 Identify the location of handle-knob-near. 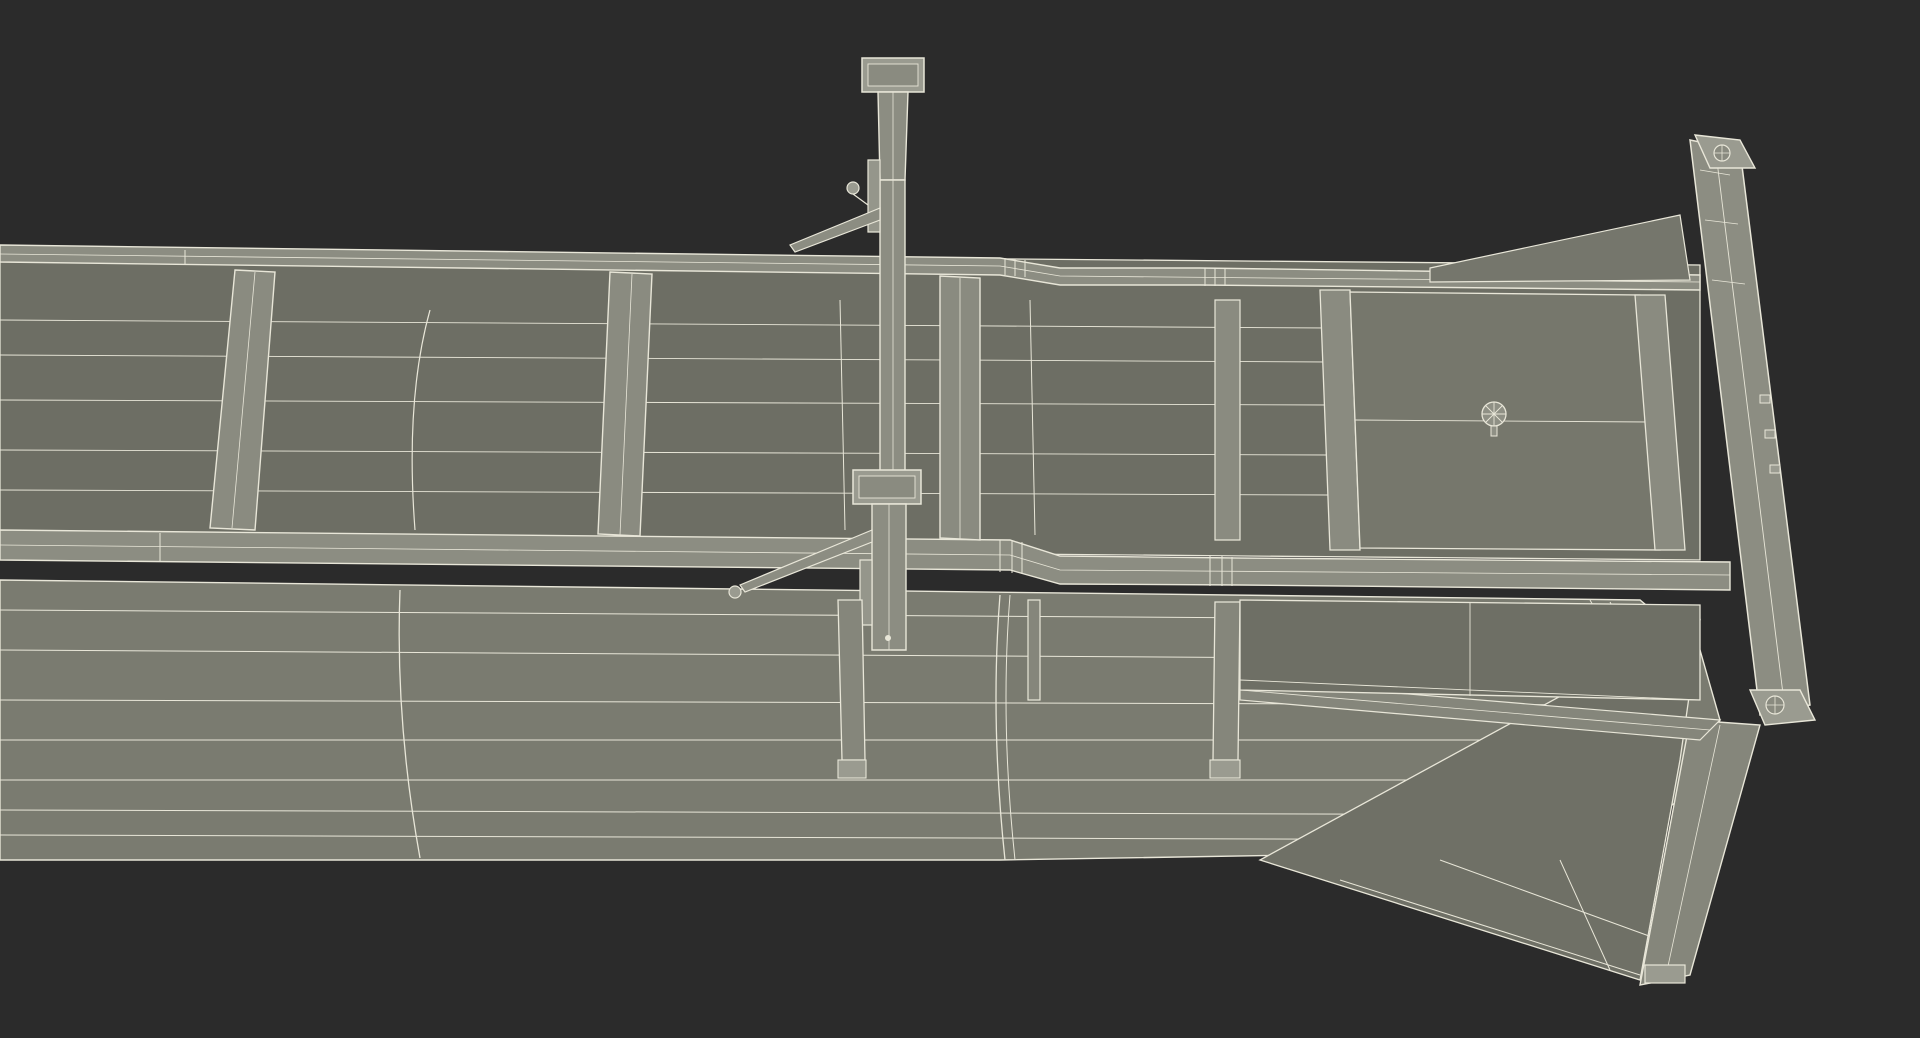
(735, 592).